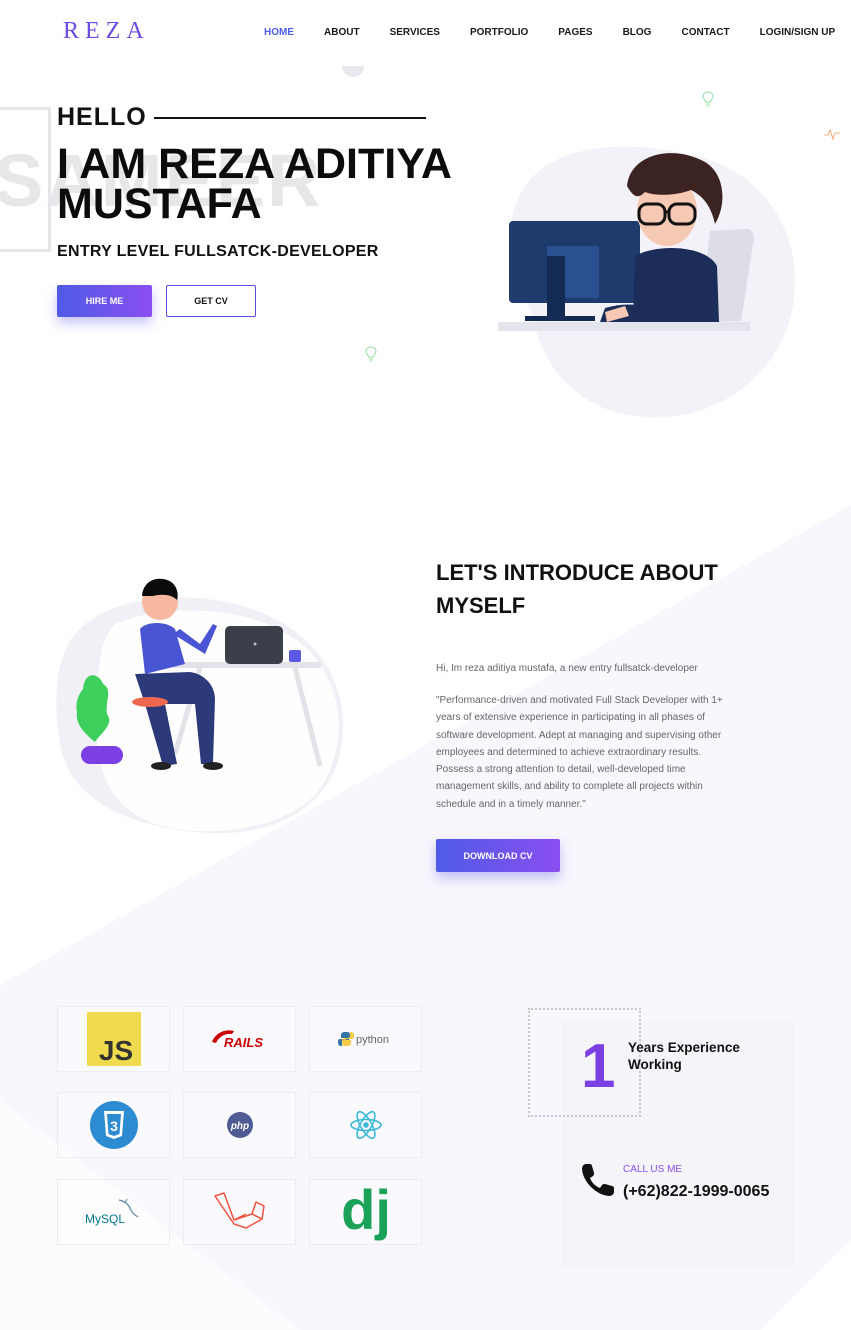 The height and width of the screenshot is (1330, 851). I want to click on css3-icon: 3, so click(113, 1125).